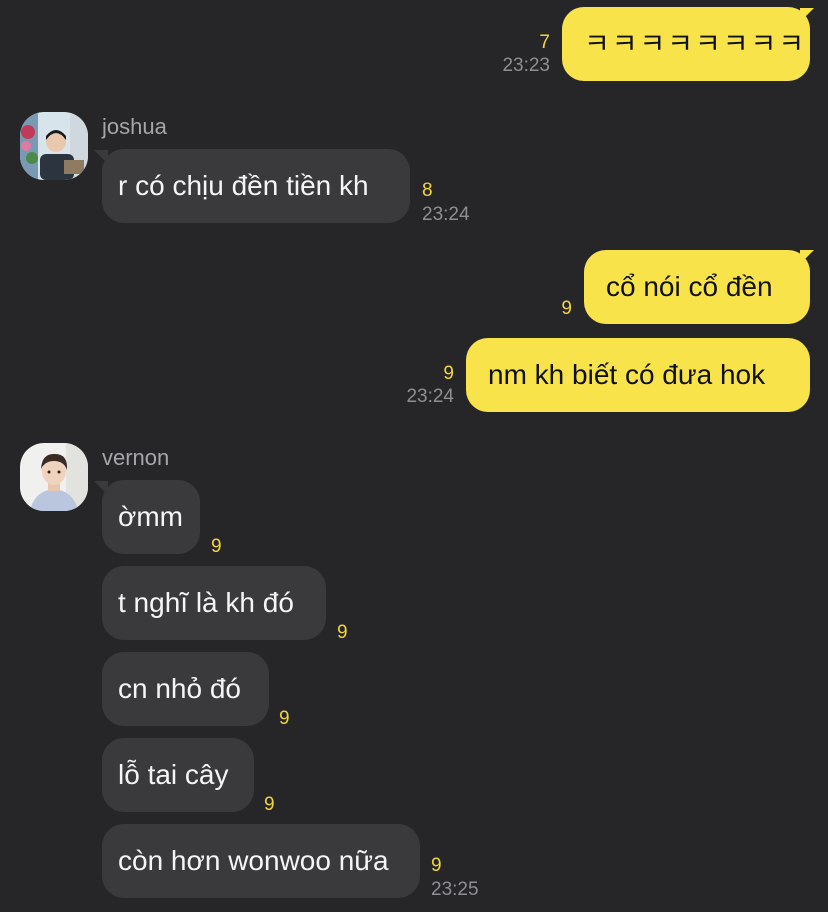 The width and height of the screenshot is (828, 912). I want to click on message-bubble: ㅋㅋㅋㅋㅋㅋㅋㅋ, so click(686, 44).